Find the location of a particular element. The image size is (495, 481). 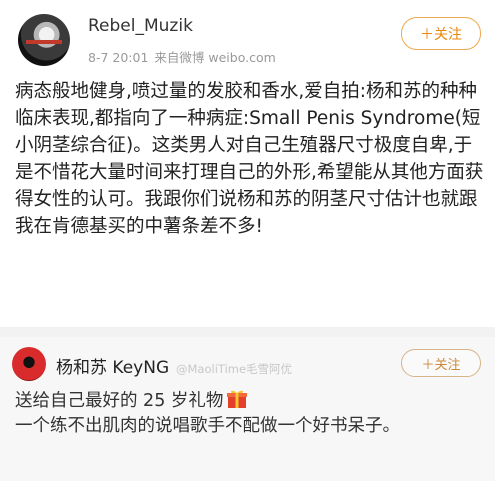

comment-text: 送给自己最好的 25 岁礼物 一个练不出肌肉的说唱歌手不配做一个好书呆子。 is located at coordinates (250, 414).